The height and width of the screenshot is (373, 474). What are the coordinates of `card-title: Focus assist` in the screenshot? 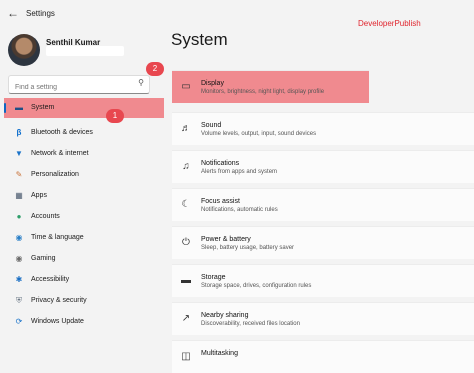 It's located at (220, 201).